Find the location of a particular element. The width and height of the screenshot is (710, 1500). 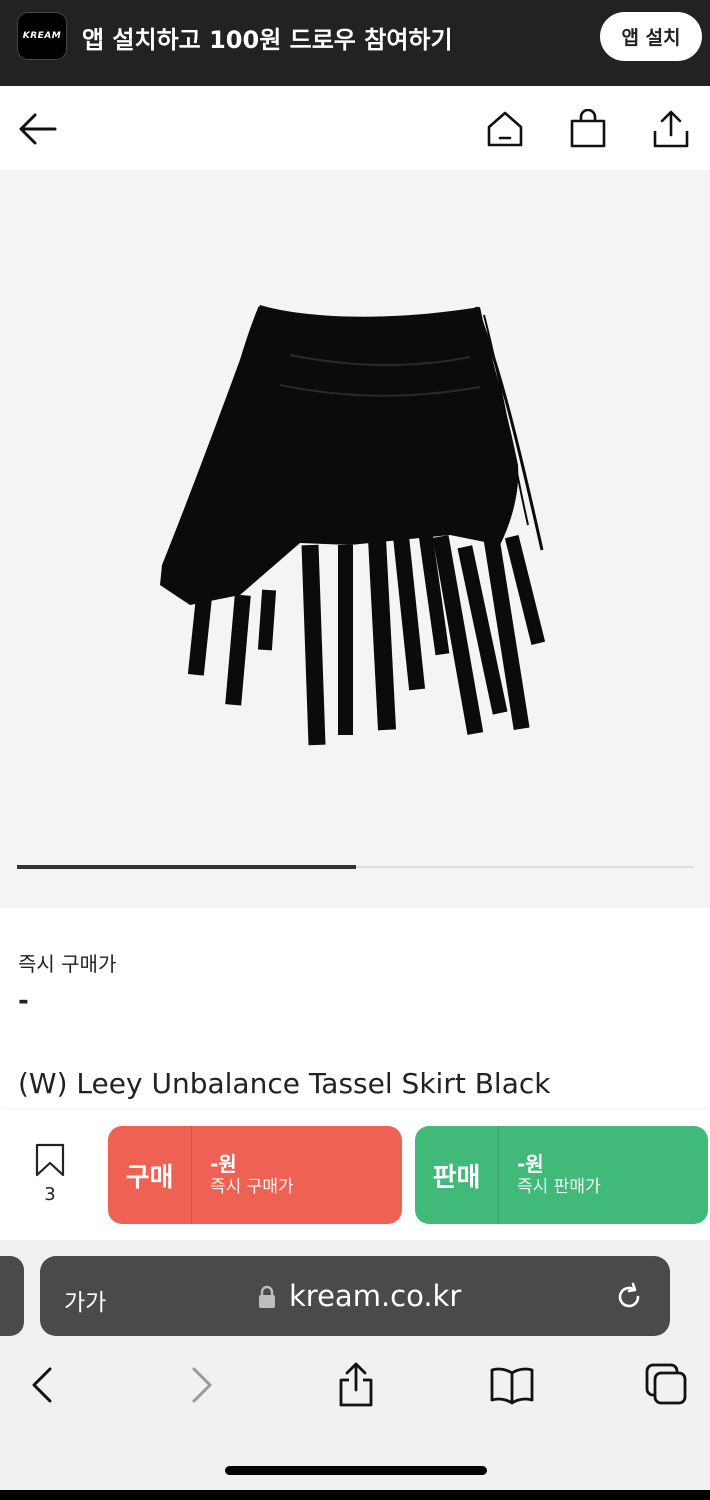

banner-message: 앱 설치하고 100원 드로우 참여하기 is located at coordinates (267, 40).